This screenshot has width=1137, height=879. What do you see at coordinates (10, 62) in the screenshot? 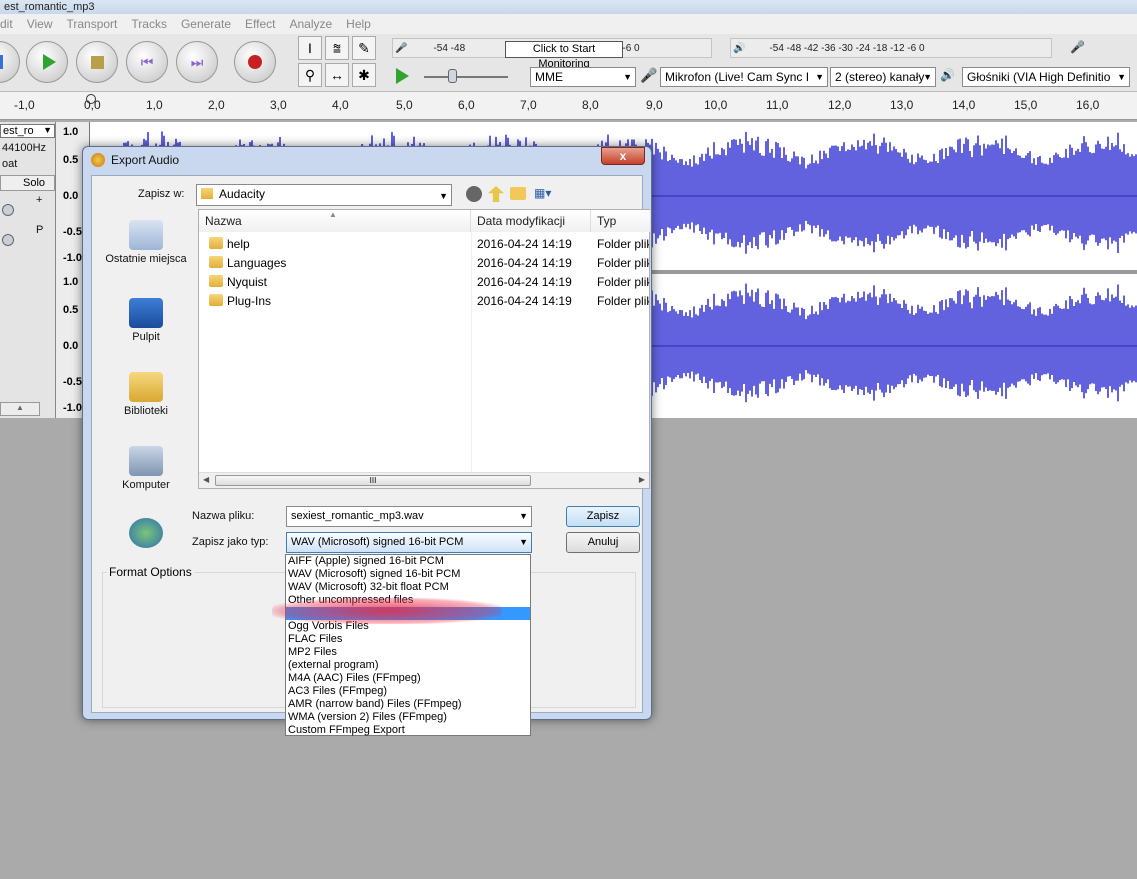
I see `pause-button` at bounding box center [10, 62].